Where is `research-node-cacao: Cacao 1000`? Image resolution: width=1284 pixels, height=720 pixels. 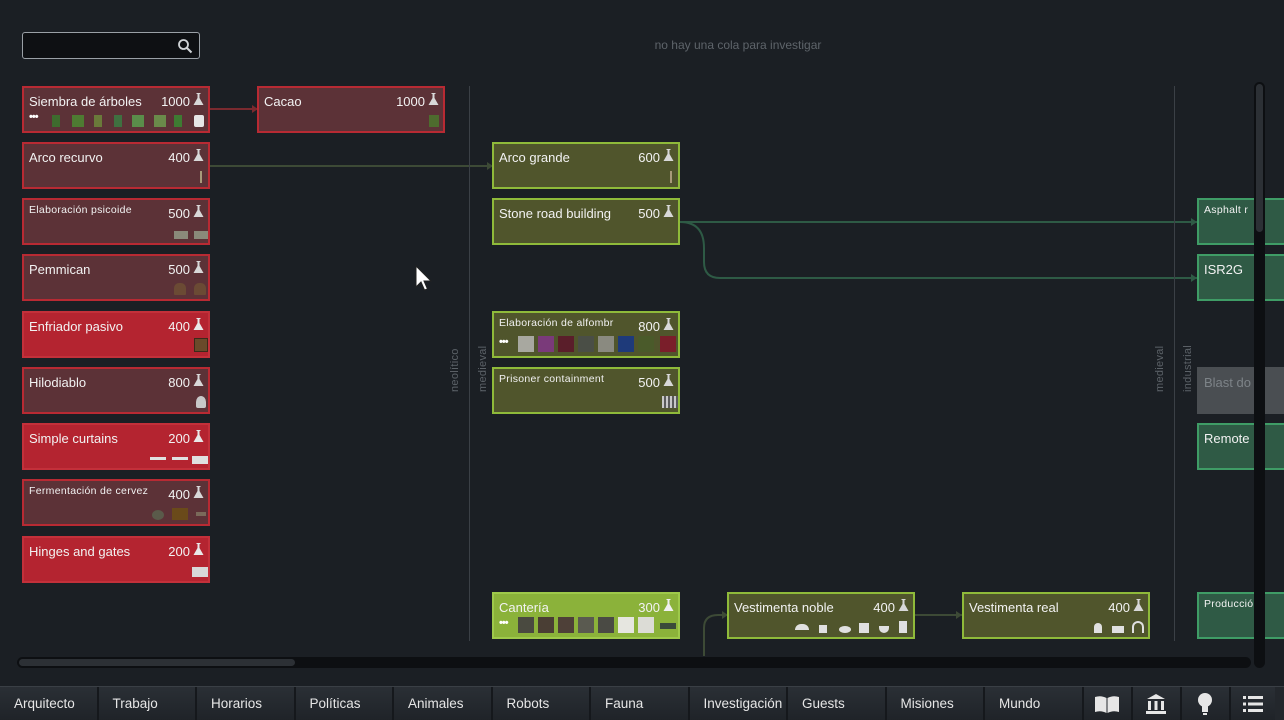
research-node-cacao: Cacao 1000 is located at coordinates (351, 109).